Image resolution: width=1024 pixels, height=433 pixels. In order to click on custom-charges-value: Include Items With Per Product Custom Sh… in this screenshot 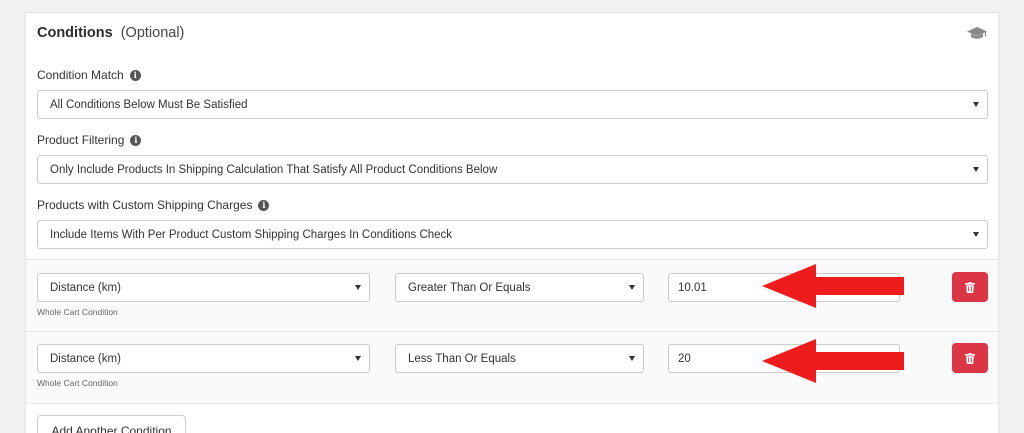, I will do `click(251, 234)`.